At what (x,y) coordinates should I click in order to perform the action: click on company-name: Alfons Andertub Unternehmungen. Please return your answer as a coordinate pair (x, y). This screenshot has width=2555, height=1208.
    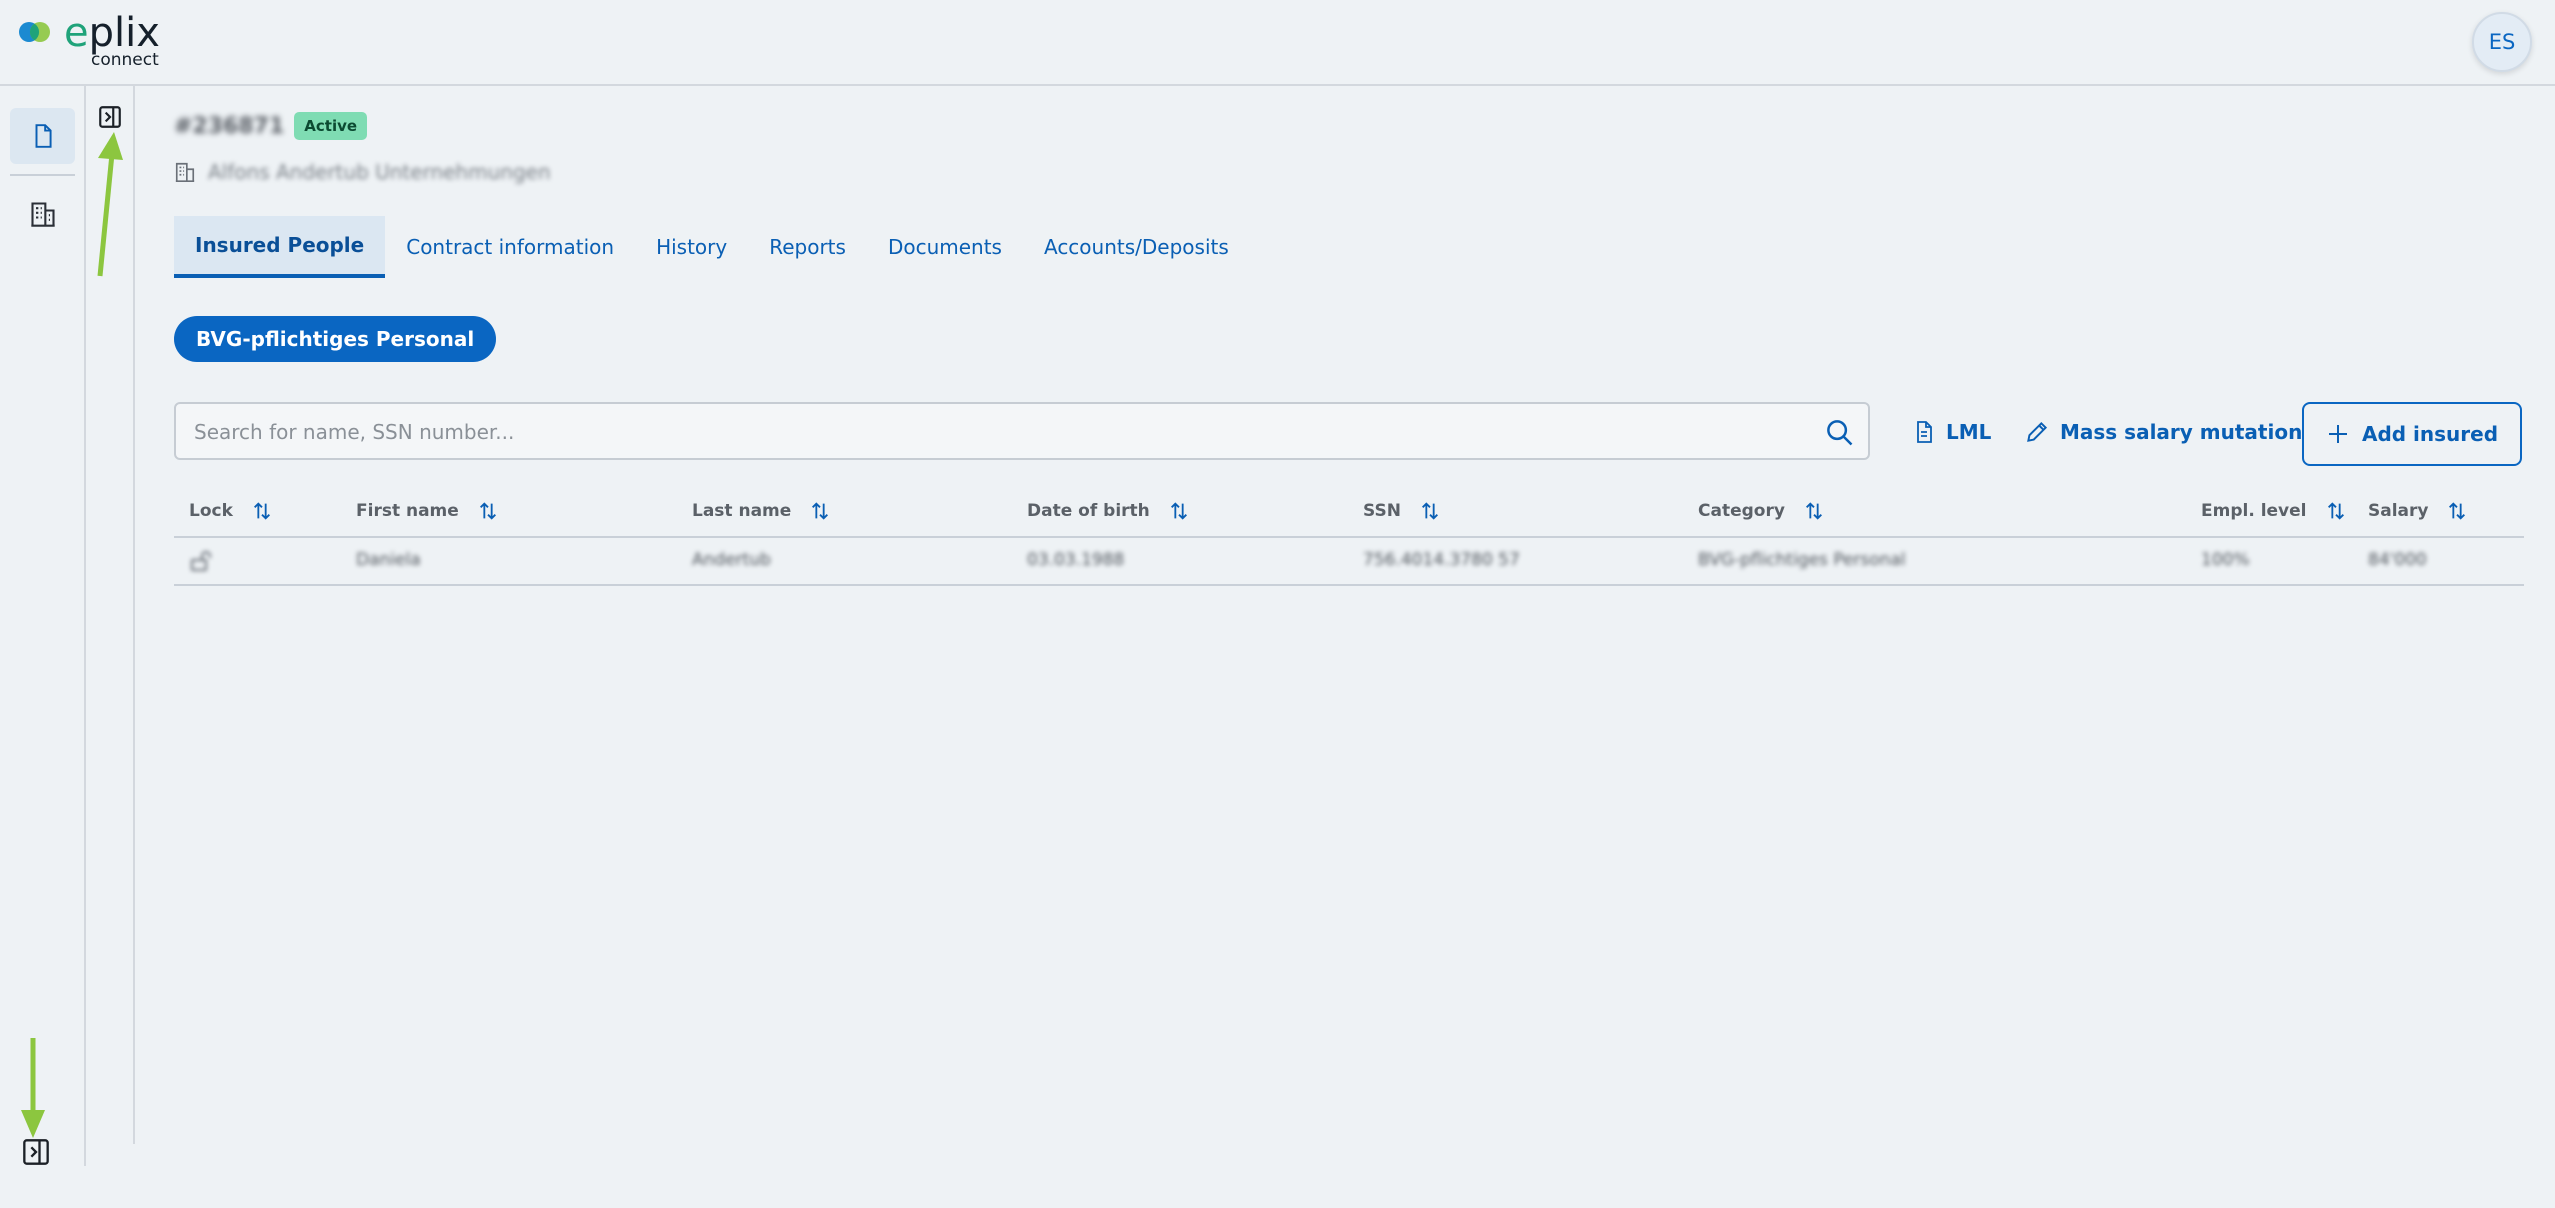
    Looking at the image, I should click on (379, 172).